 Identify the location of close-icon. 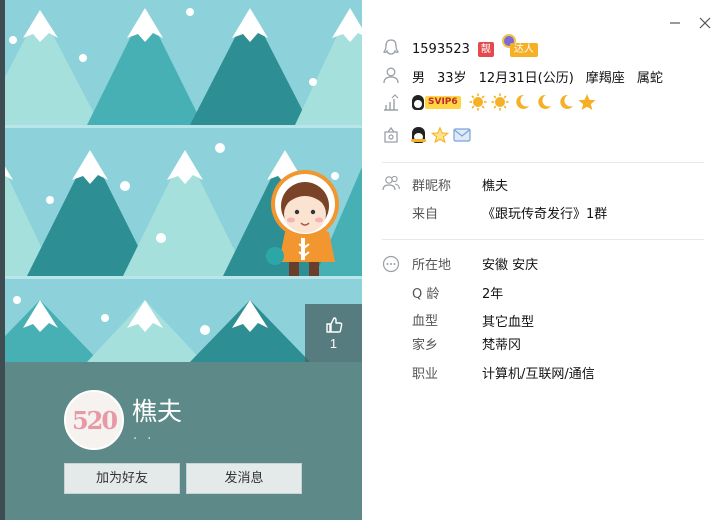
(705, 23).